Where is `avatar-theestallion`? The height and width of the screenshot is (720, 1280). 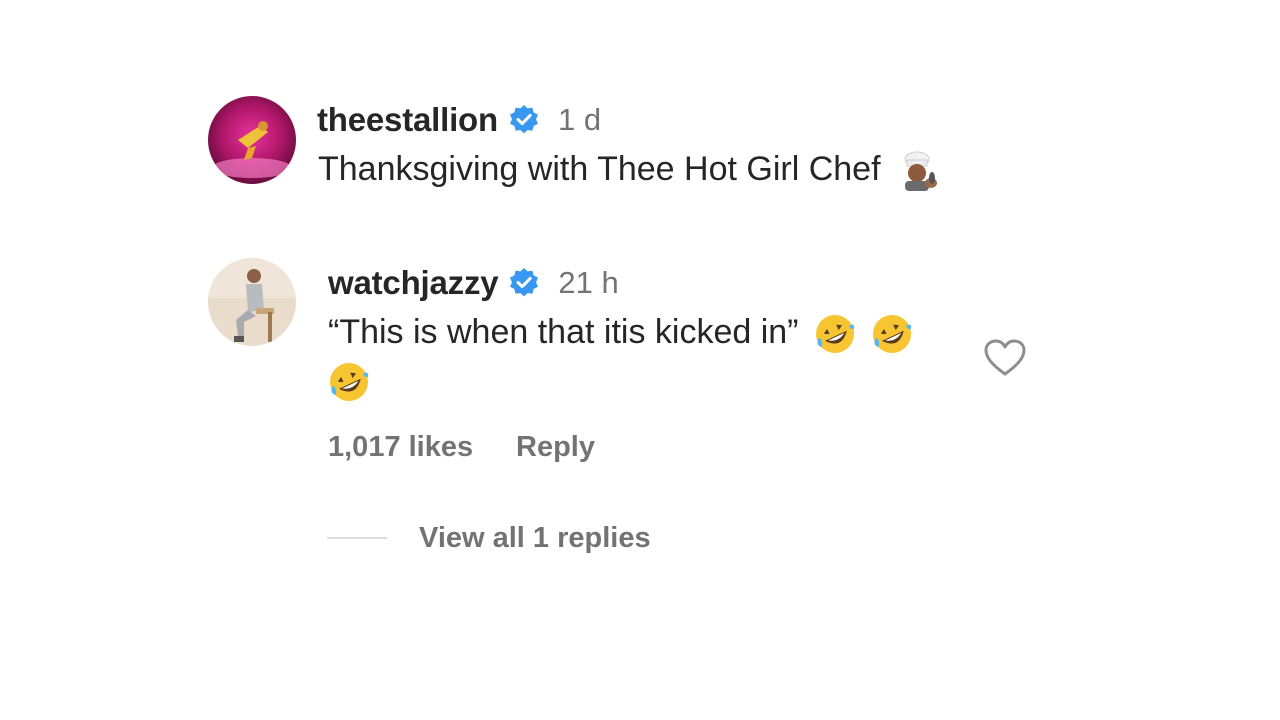 avatar-theestallion is located at coordinates (252, 140).